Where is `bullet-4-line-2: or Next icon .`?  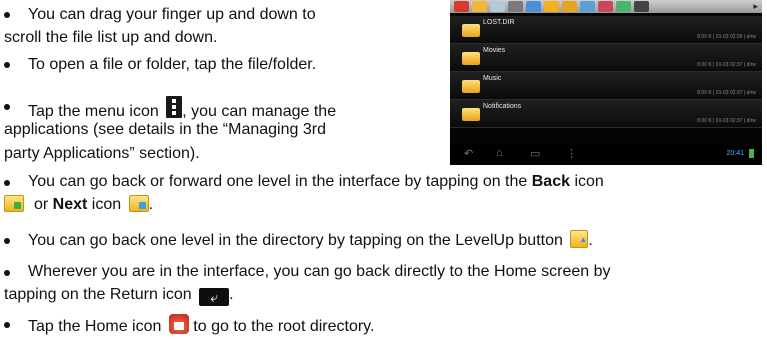 bullet-4-line-2: or Next icon . is located at coordinates (78, 204).